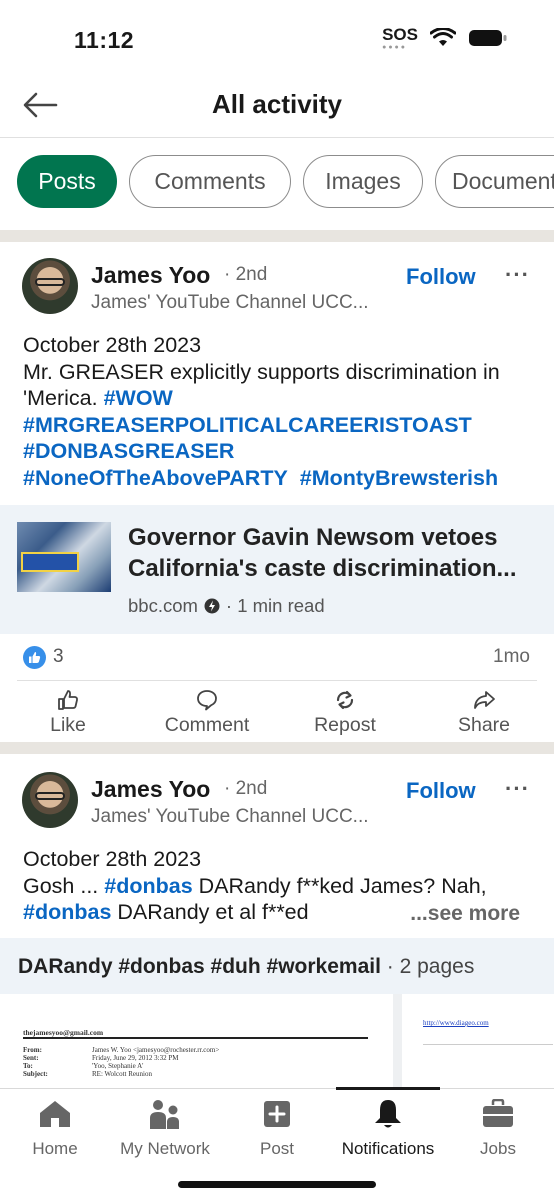  Describe the element at coordinates (277, 658) in the screenshot. I see `reactions-bar: 3 1mo` at that location.